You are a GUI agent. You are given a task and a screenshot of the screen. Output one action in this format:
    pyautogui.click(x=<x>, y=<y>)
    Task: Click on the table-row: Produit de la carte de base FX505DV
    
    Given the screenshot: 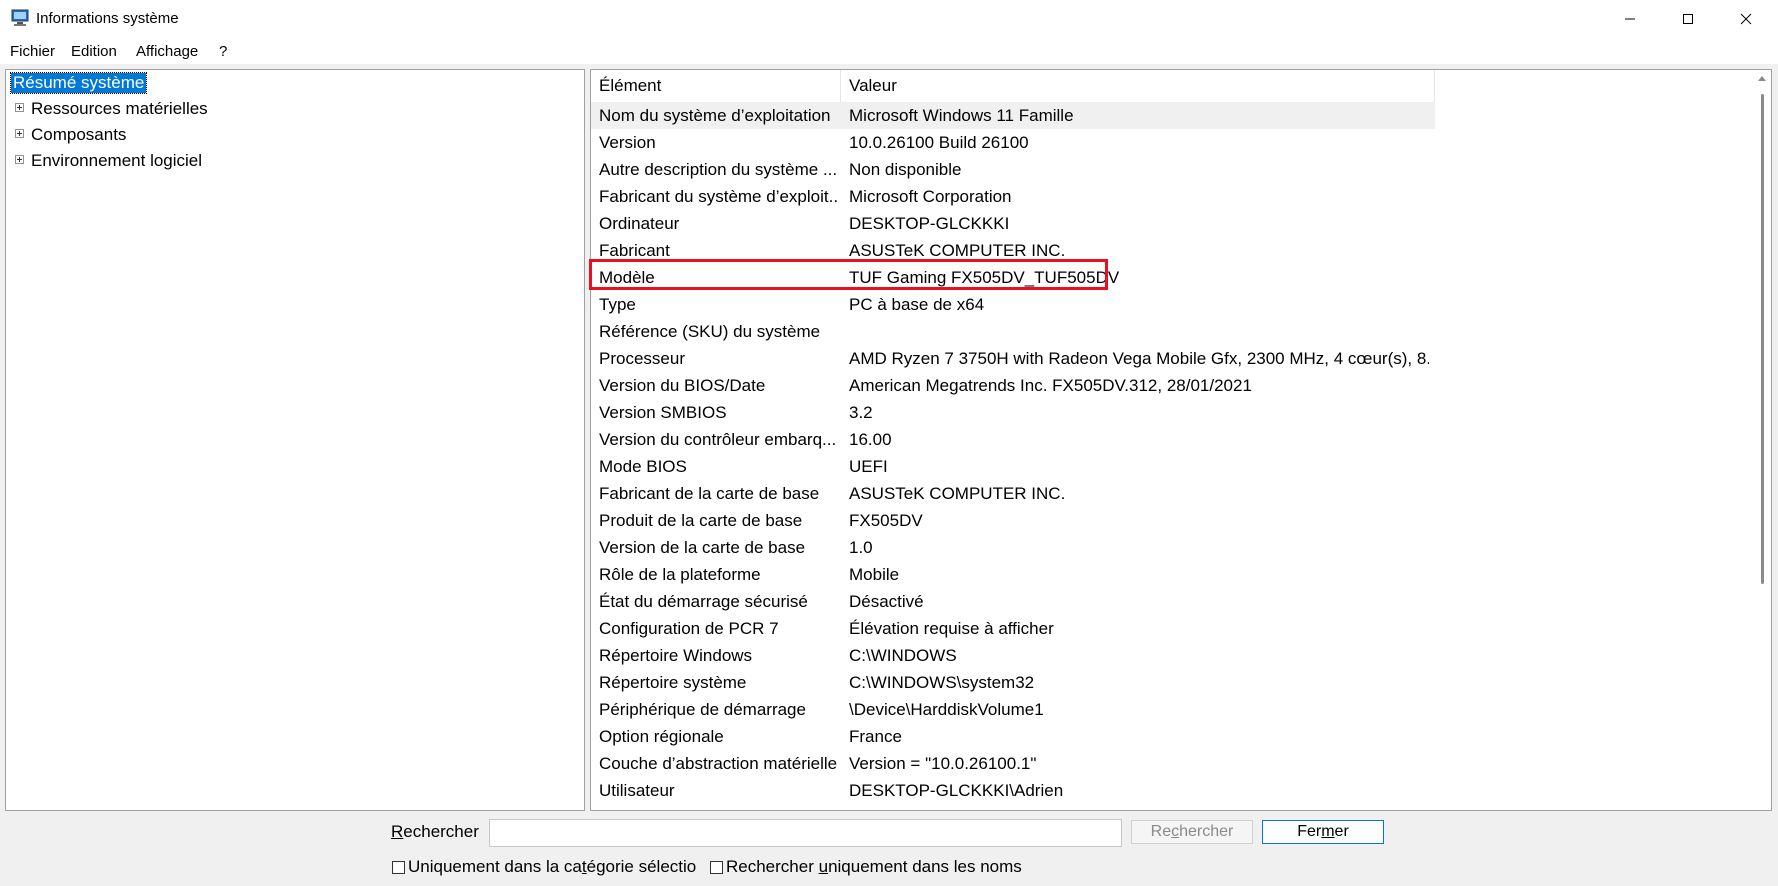 What is the action you would take?
    pyautogui.click(x=1013, y=520)
    